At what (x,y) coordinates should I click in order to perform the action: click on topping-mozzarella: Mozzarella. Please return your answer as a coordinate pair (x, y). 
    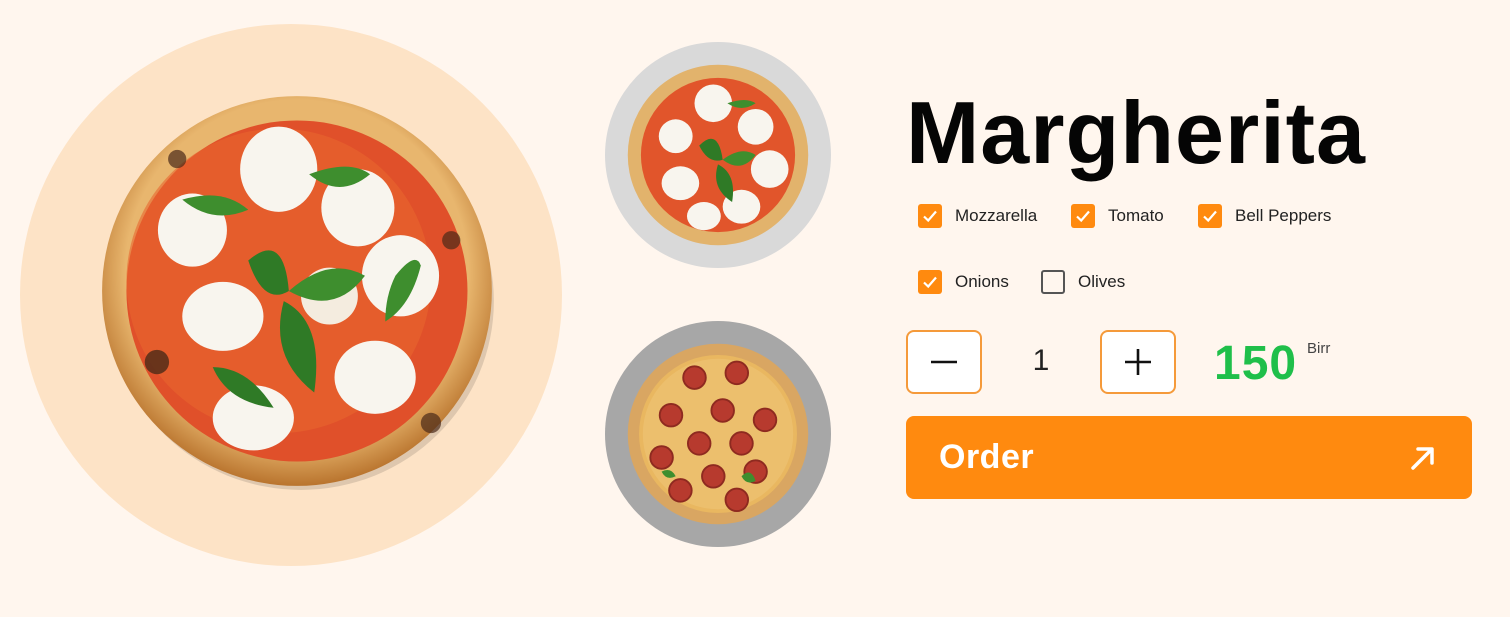
    Looking at the image, I should click on (977, 216).